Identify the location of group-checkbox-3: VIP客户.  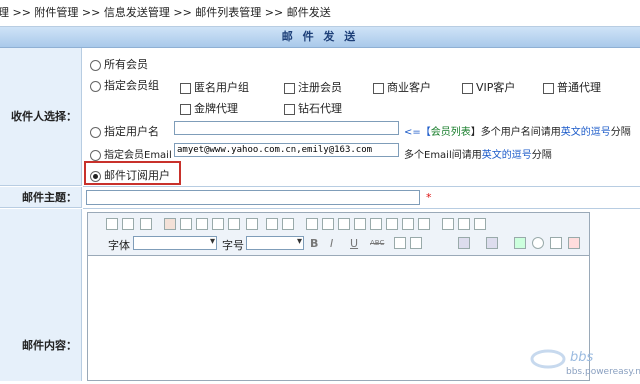
(488, 87).